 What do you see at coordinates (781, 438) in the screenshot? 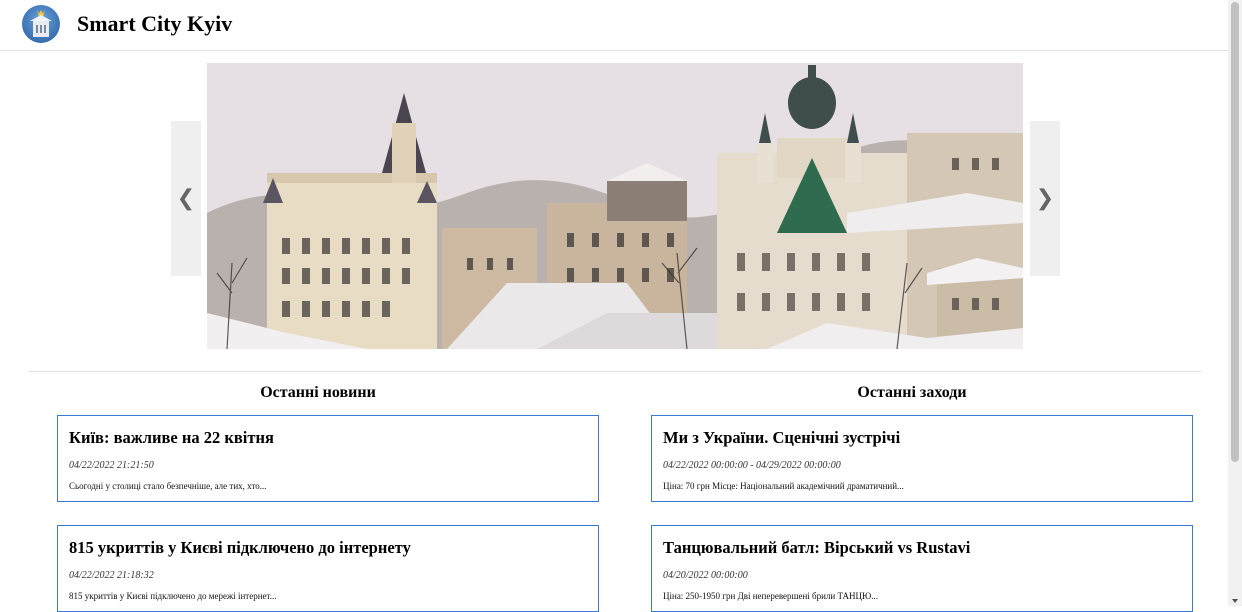
I see `event-card-title: Ми з України. Сценічні зустрічі` at bounding box center [781, 438].